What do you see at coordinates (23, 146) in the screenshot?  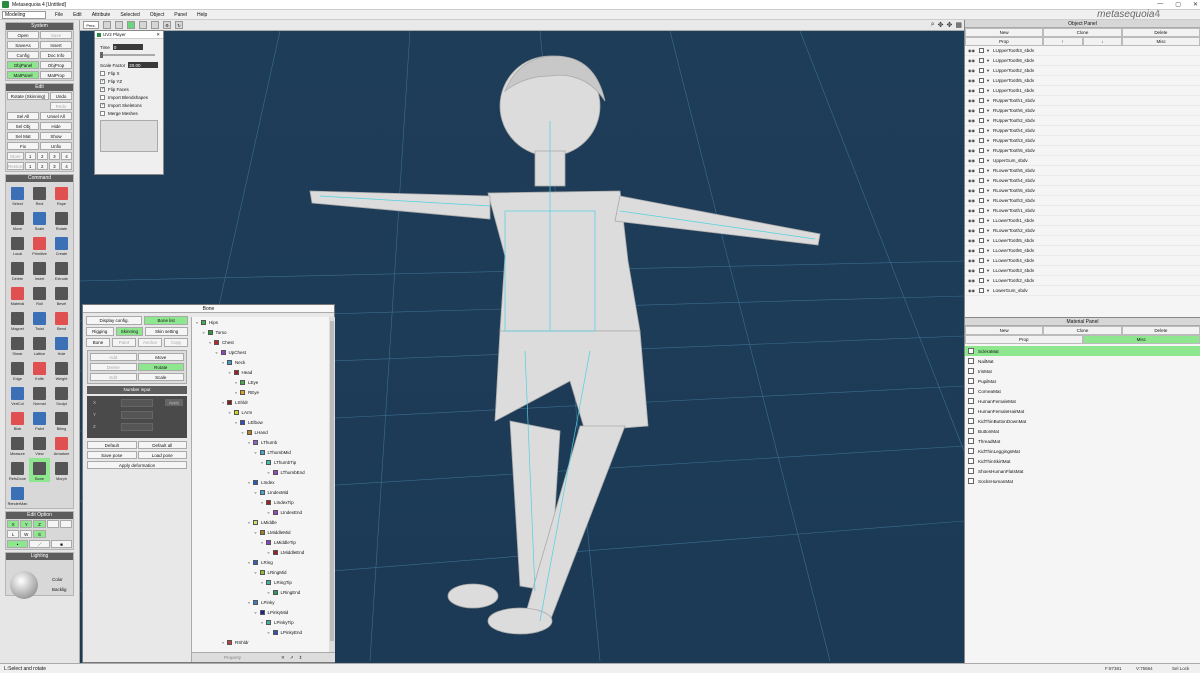 I see `fix-button: Fix` at bounding box center [23, 146].